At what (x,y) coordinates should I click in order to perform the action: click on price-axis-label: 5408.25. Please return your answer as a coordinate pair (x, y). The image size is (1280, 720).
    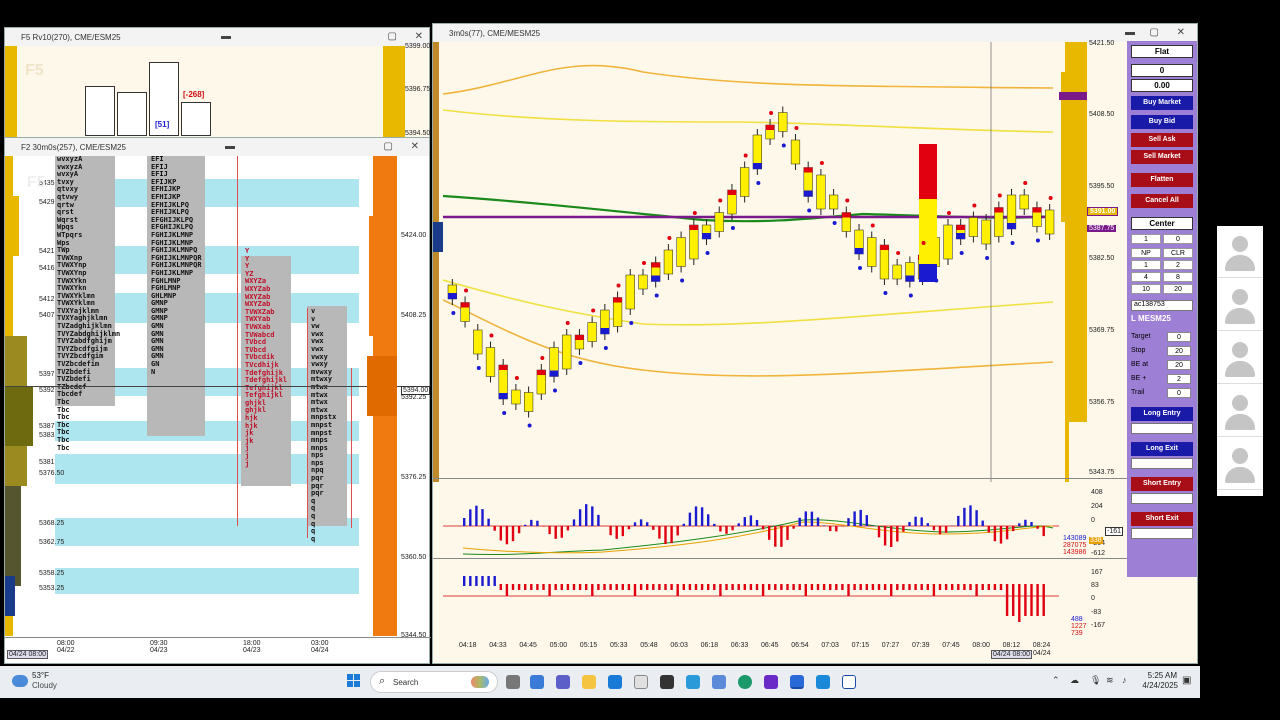
    Looking at the image, I should click on (414, 315).